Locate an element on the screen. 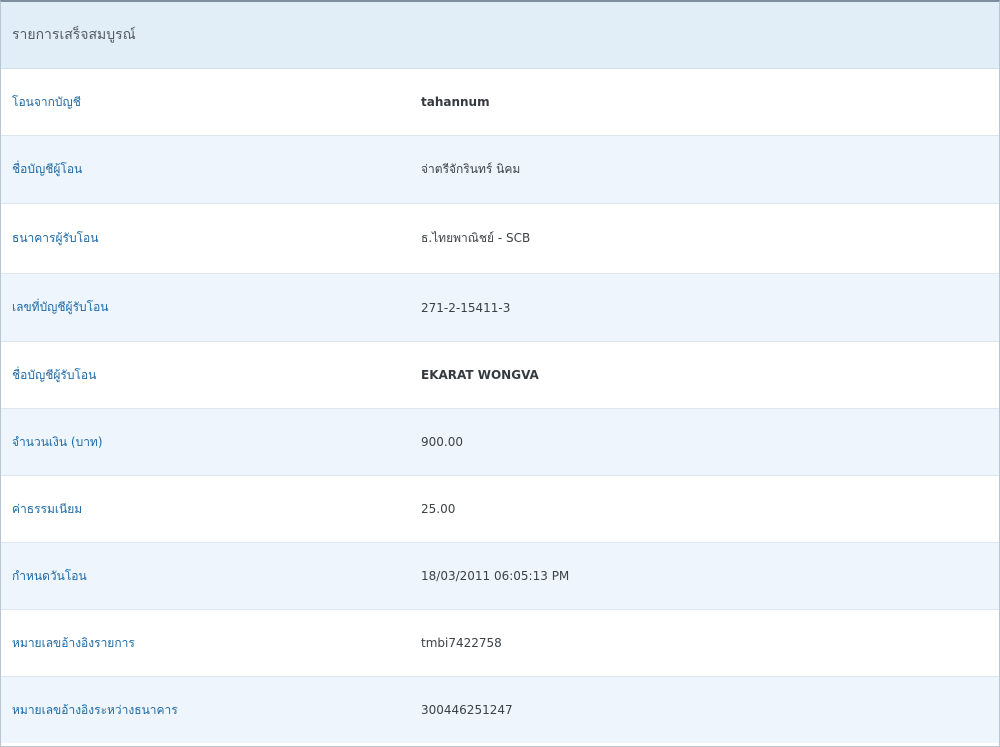 This screenshot has height=747, width=1000. row-transaction-reference: หมายเลขอ้างอิงรายการ tmbi7422758 is located at coordinates (500, 643).